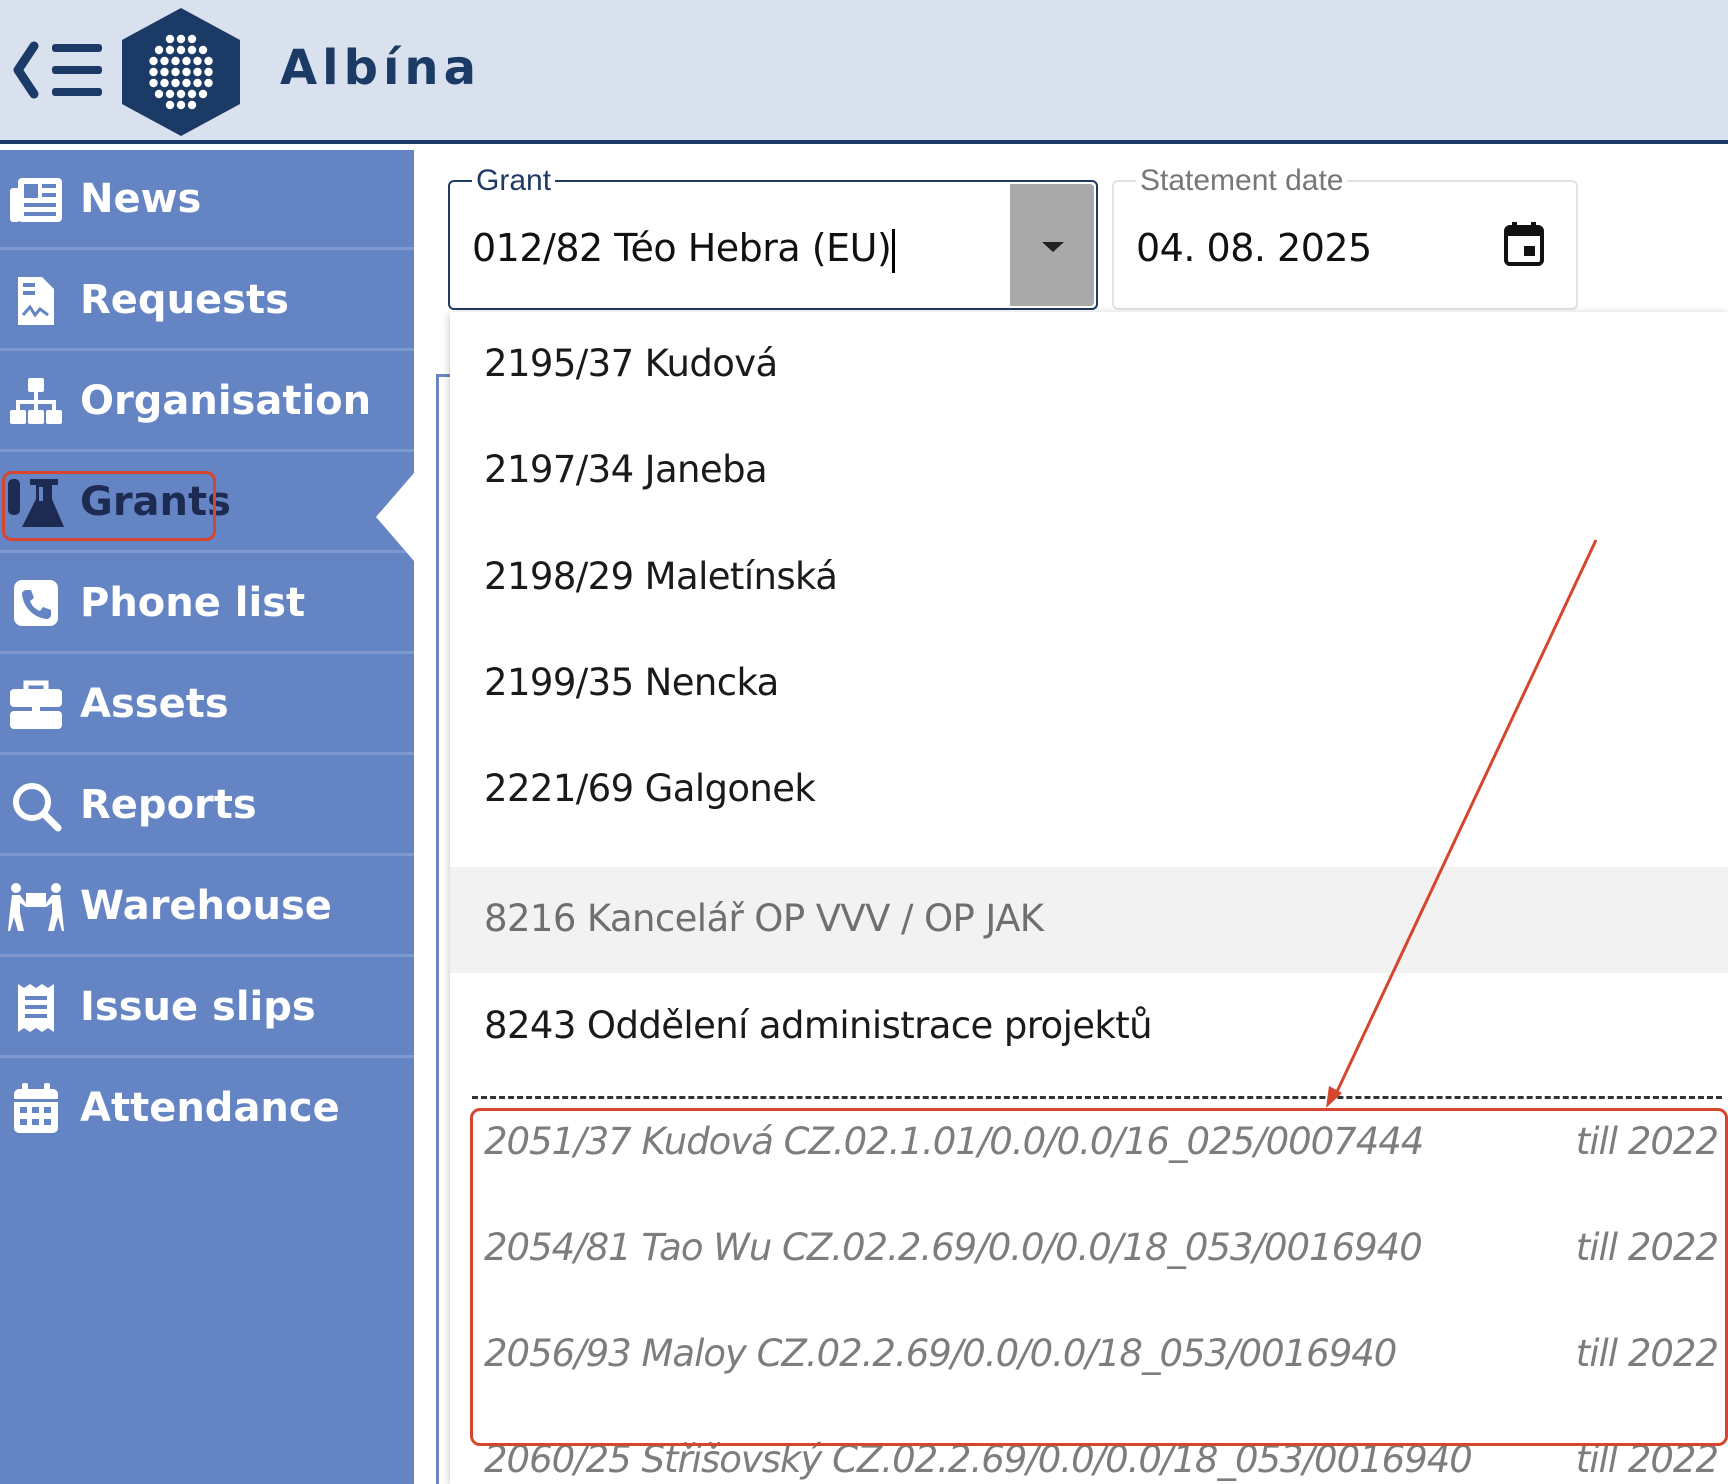  What do you see at coordinates (1254, 248) in the screenshot?
I see `statement-date-input: 04. 08. 2025` at bounding box center [1254, 248].